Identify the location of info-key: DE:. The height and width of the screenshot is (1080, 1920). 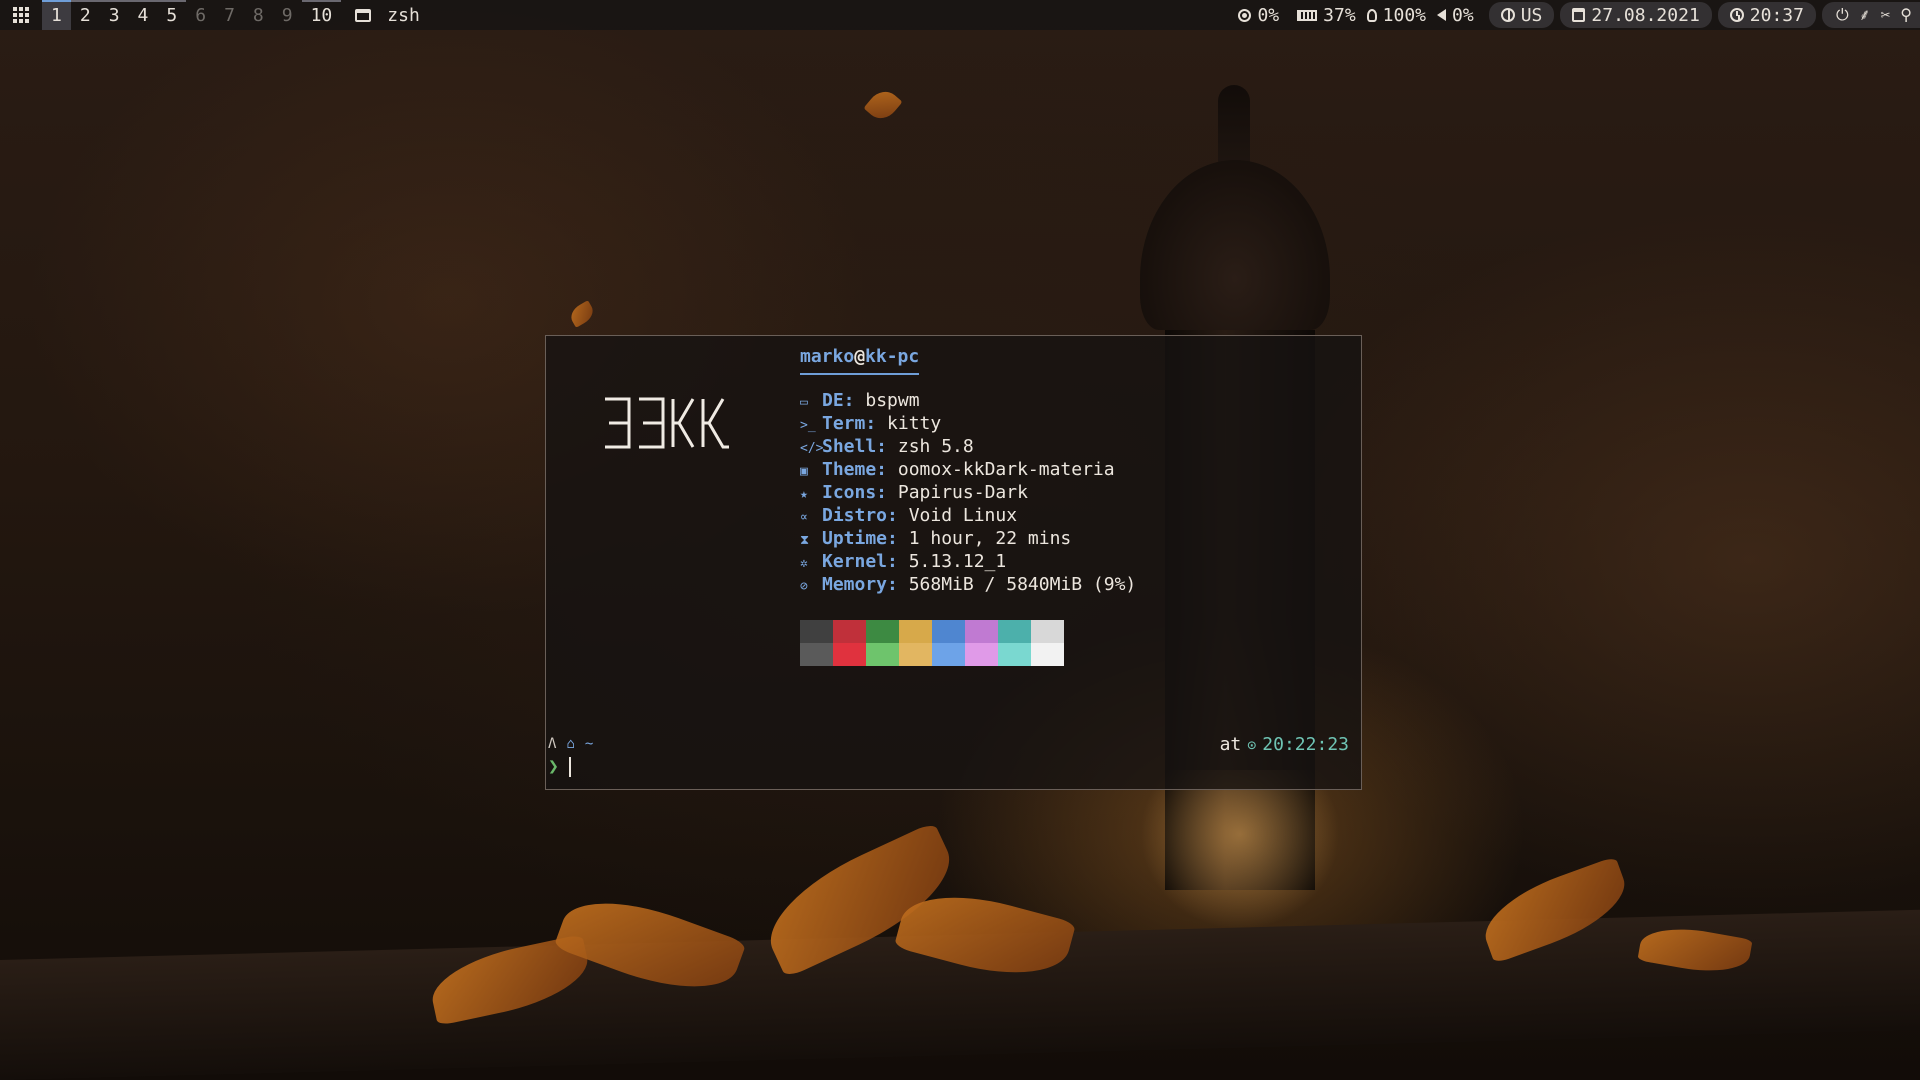
(838, 400).